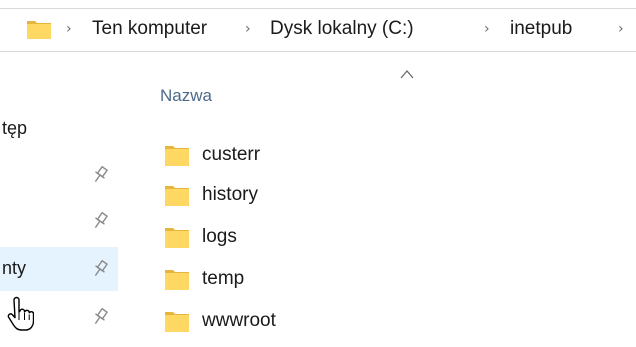 This screenshot has height=347, width=636. Describe the element at coordinates (223, 278) in the screenshot. I see `file-name: temp` at that location.